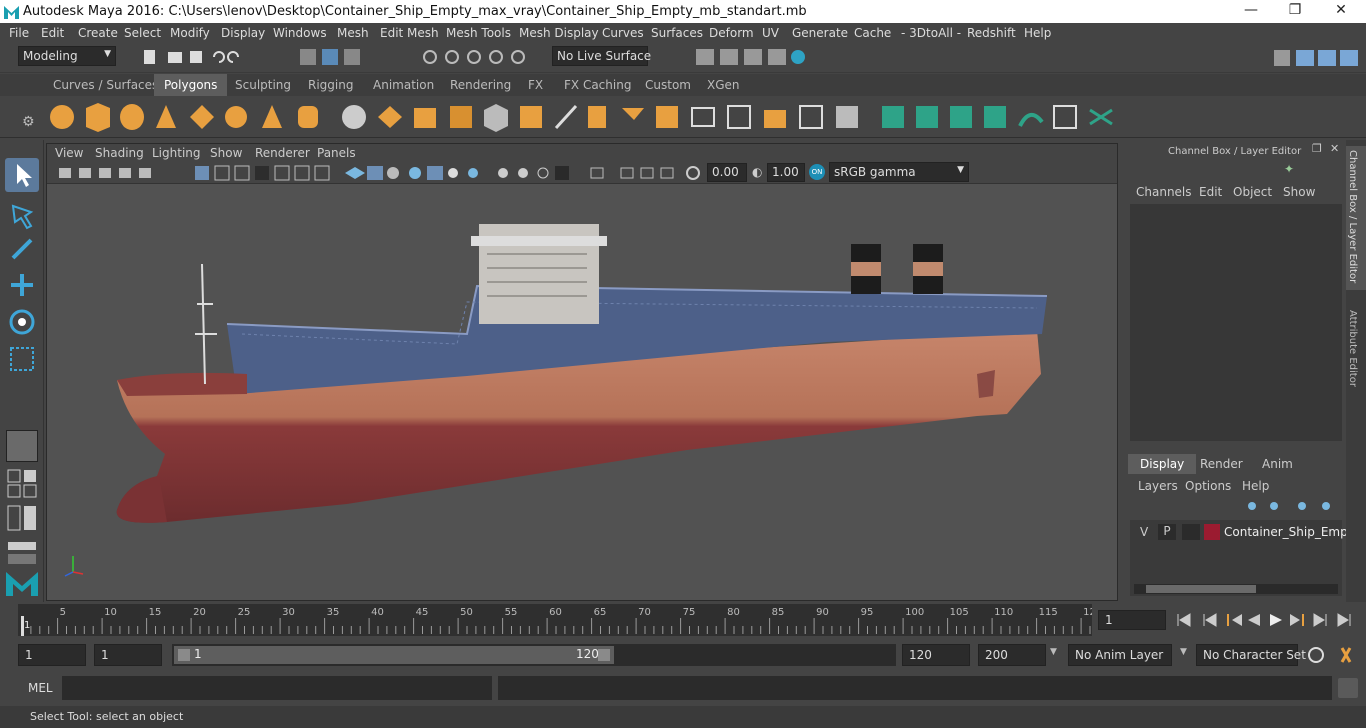 This screenshot has width=1366, height=728. What do you see at coordinates (1167, 532) in the screenshot?
I see `layer-playback-toggle: P` at bounding box center [1167, 532].